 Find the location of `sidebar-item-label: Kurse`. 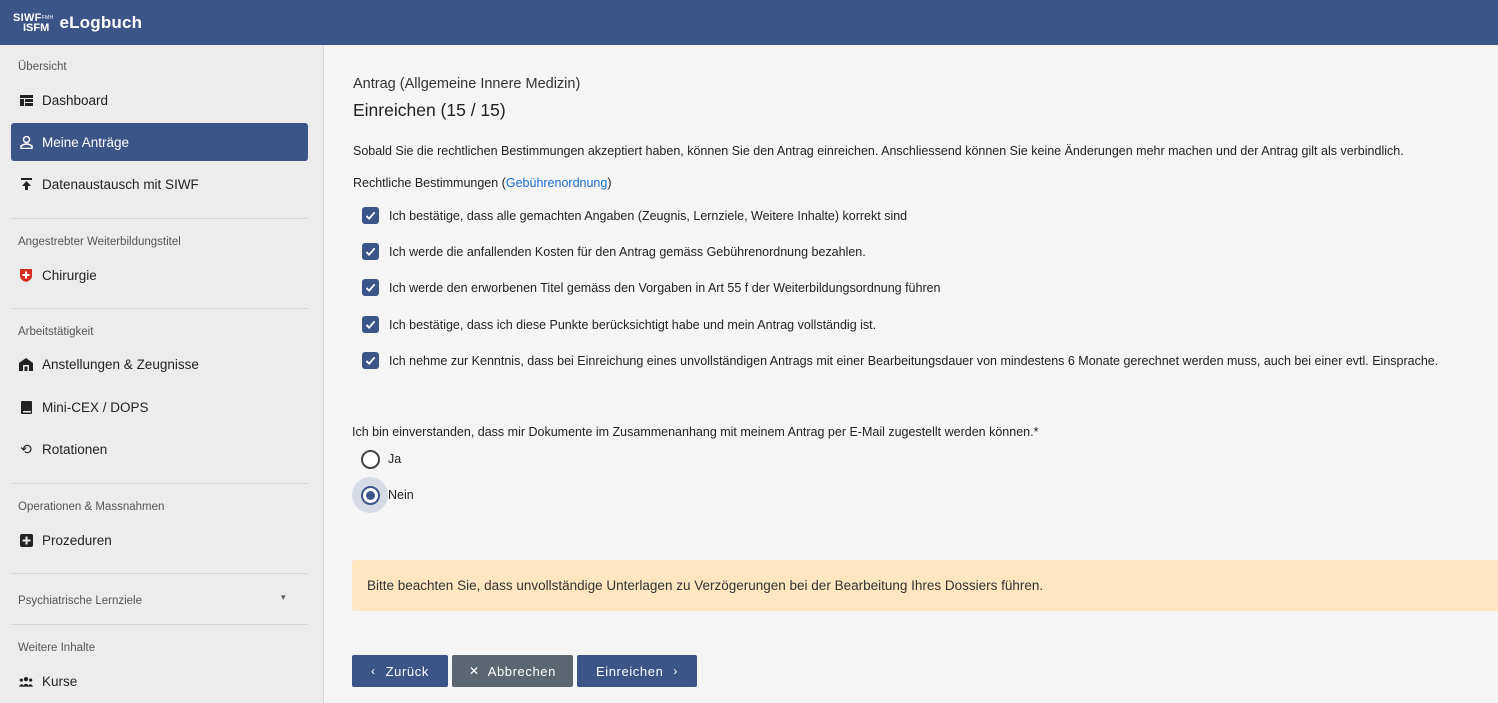

sidebar-item-label: Kurse is located at coordinates (60, 681).